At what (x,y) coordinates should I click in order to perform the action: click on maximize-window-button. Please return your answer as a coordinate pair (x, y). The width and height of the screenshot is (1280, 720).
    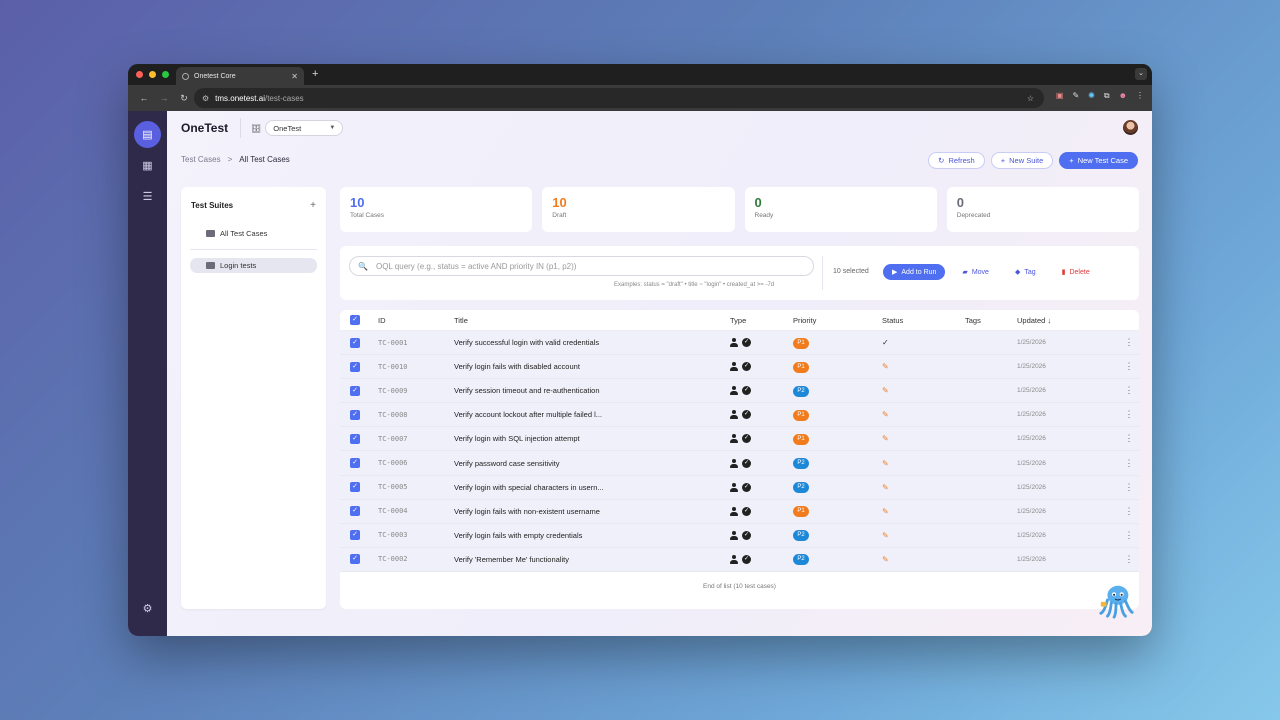
    Looking at the image, I should click on (165, 74).